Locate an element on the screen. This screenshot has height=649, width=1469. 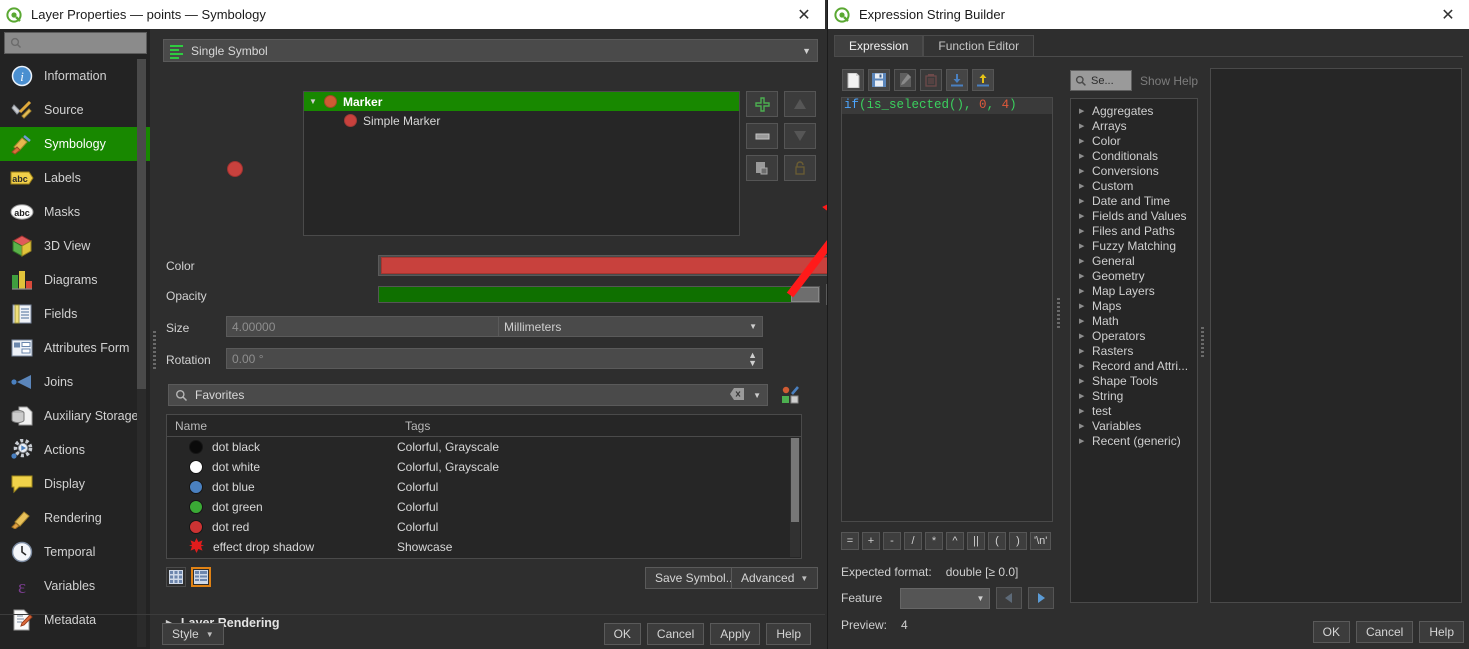
grid-view-button is located at coordinates (176, 577).